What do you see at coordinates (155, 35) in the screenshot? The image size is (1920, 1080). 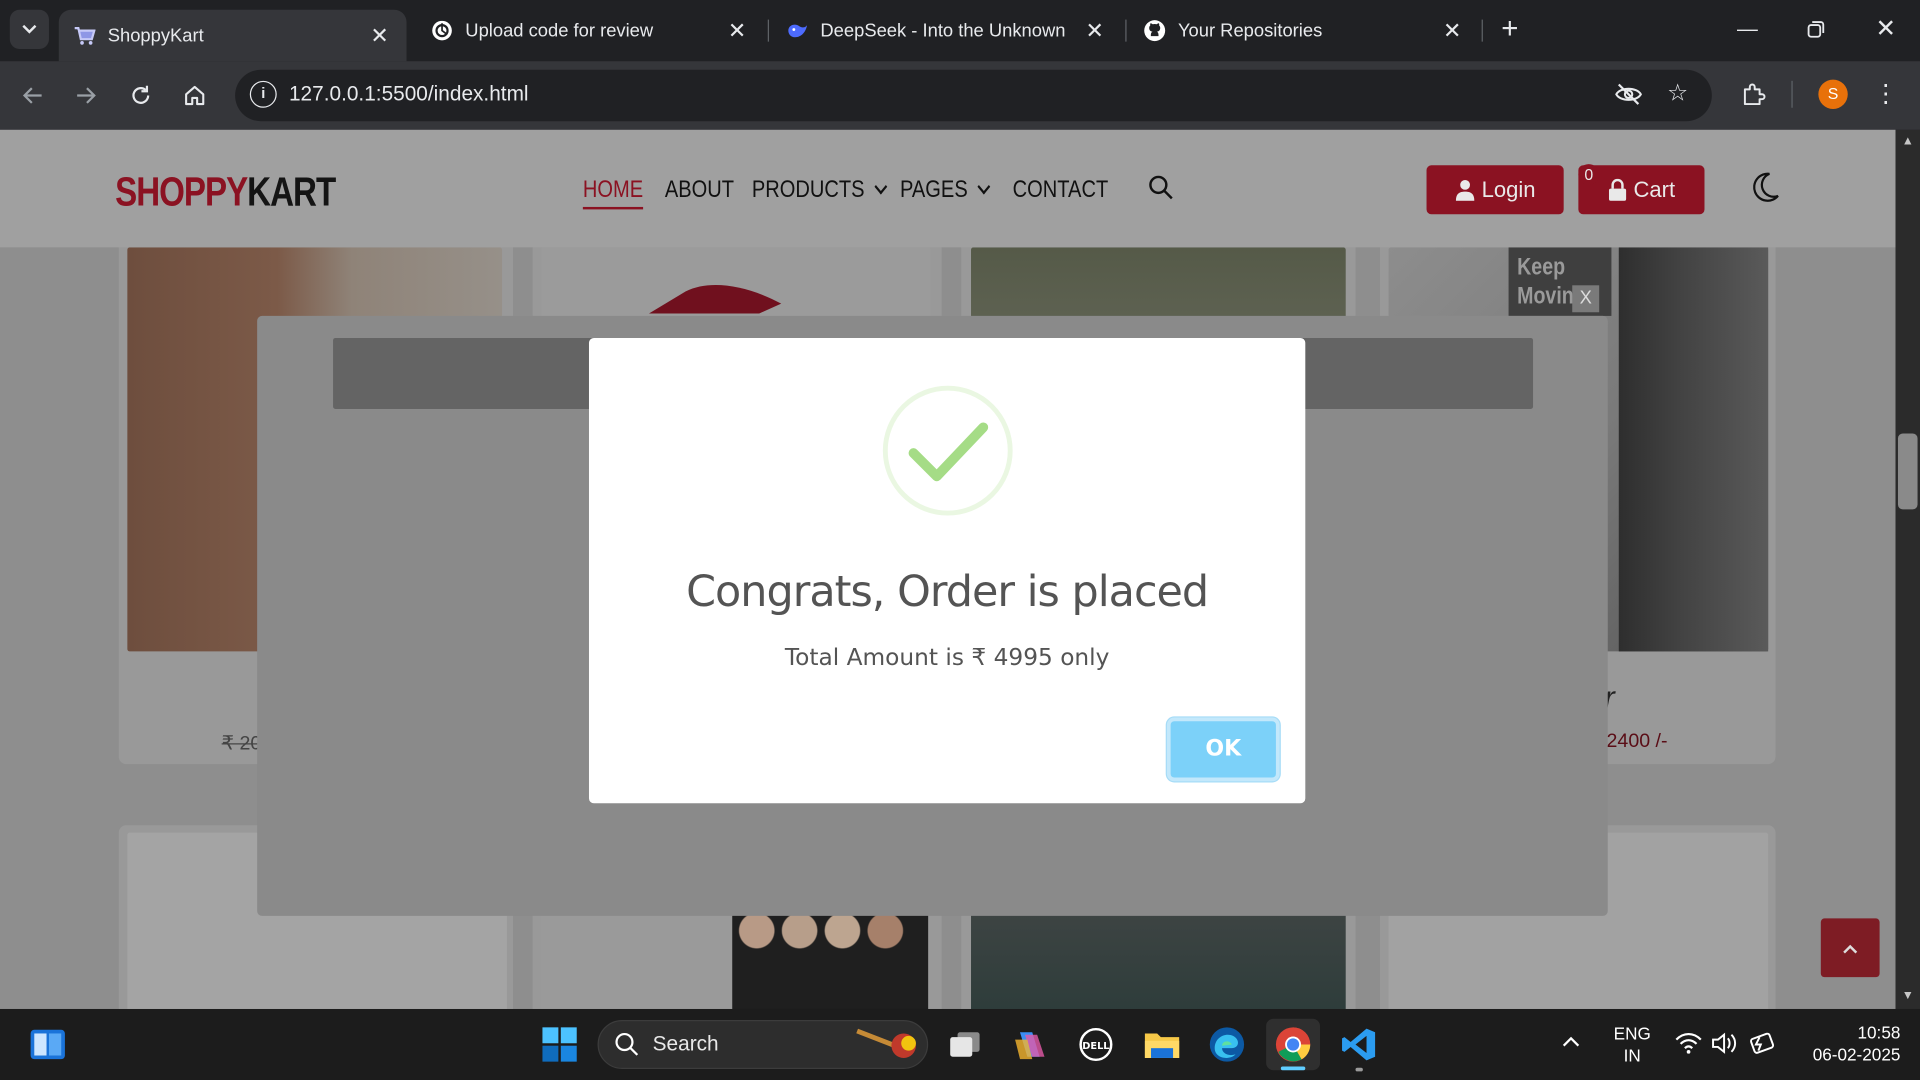 I see `tab-title: ShoppyKart` at bounding box center [155, 35].